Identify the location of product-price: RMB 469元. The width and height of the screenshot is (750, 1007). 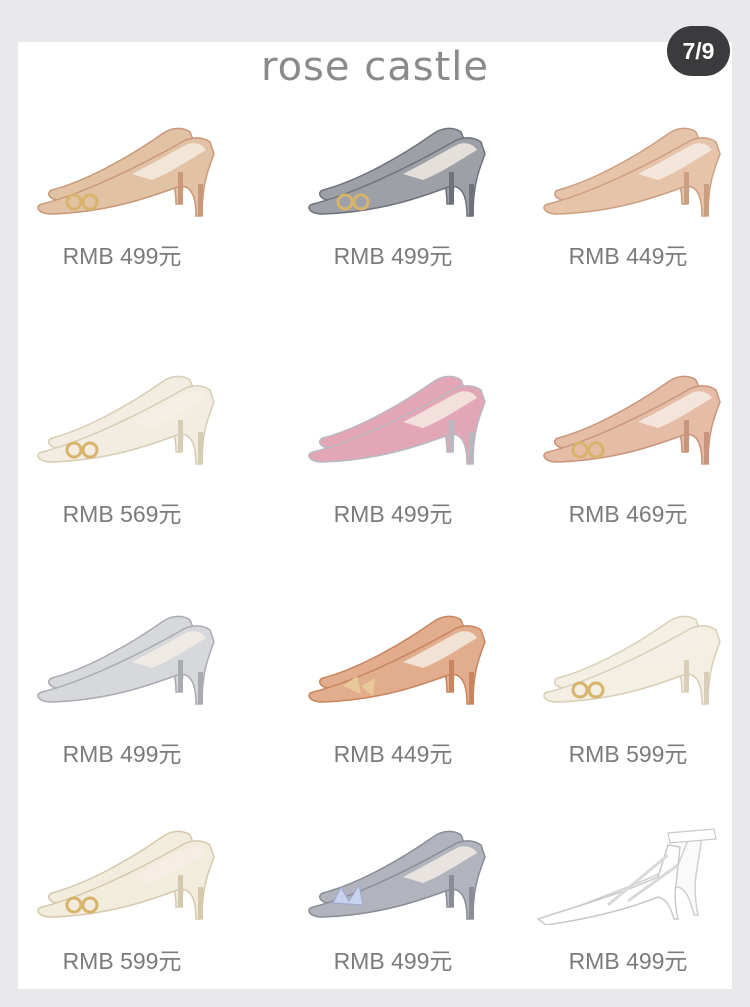
(628, 514).